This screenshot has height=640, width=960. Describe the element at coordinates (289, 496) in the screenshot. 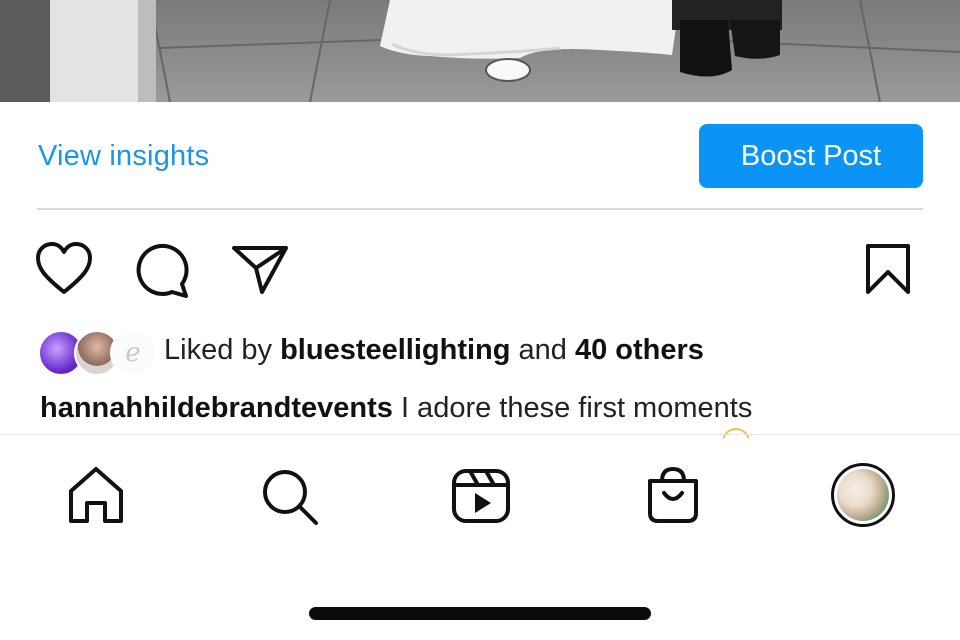

I see `search-icon` at that location.